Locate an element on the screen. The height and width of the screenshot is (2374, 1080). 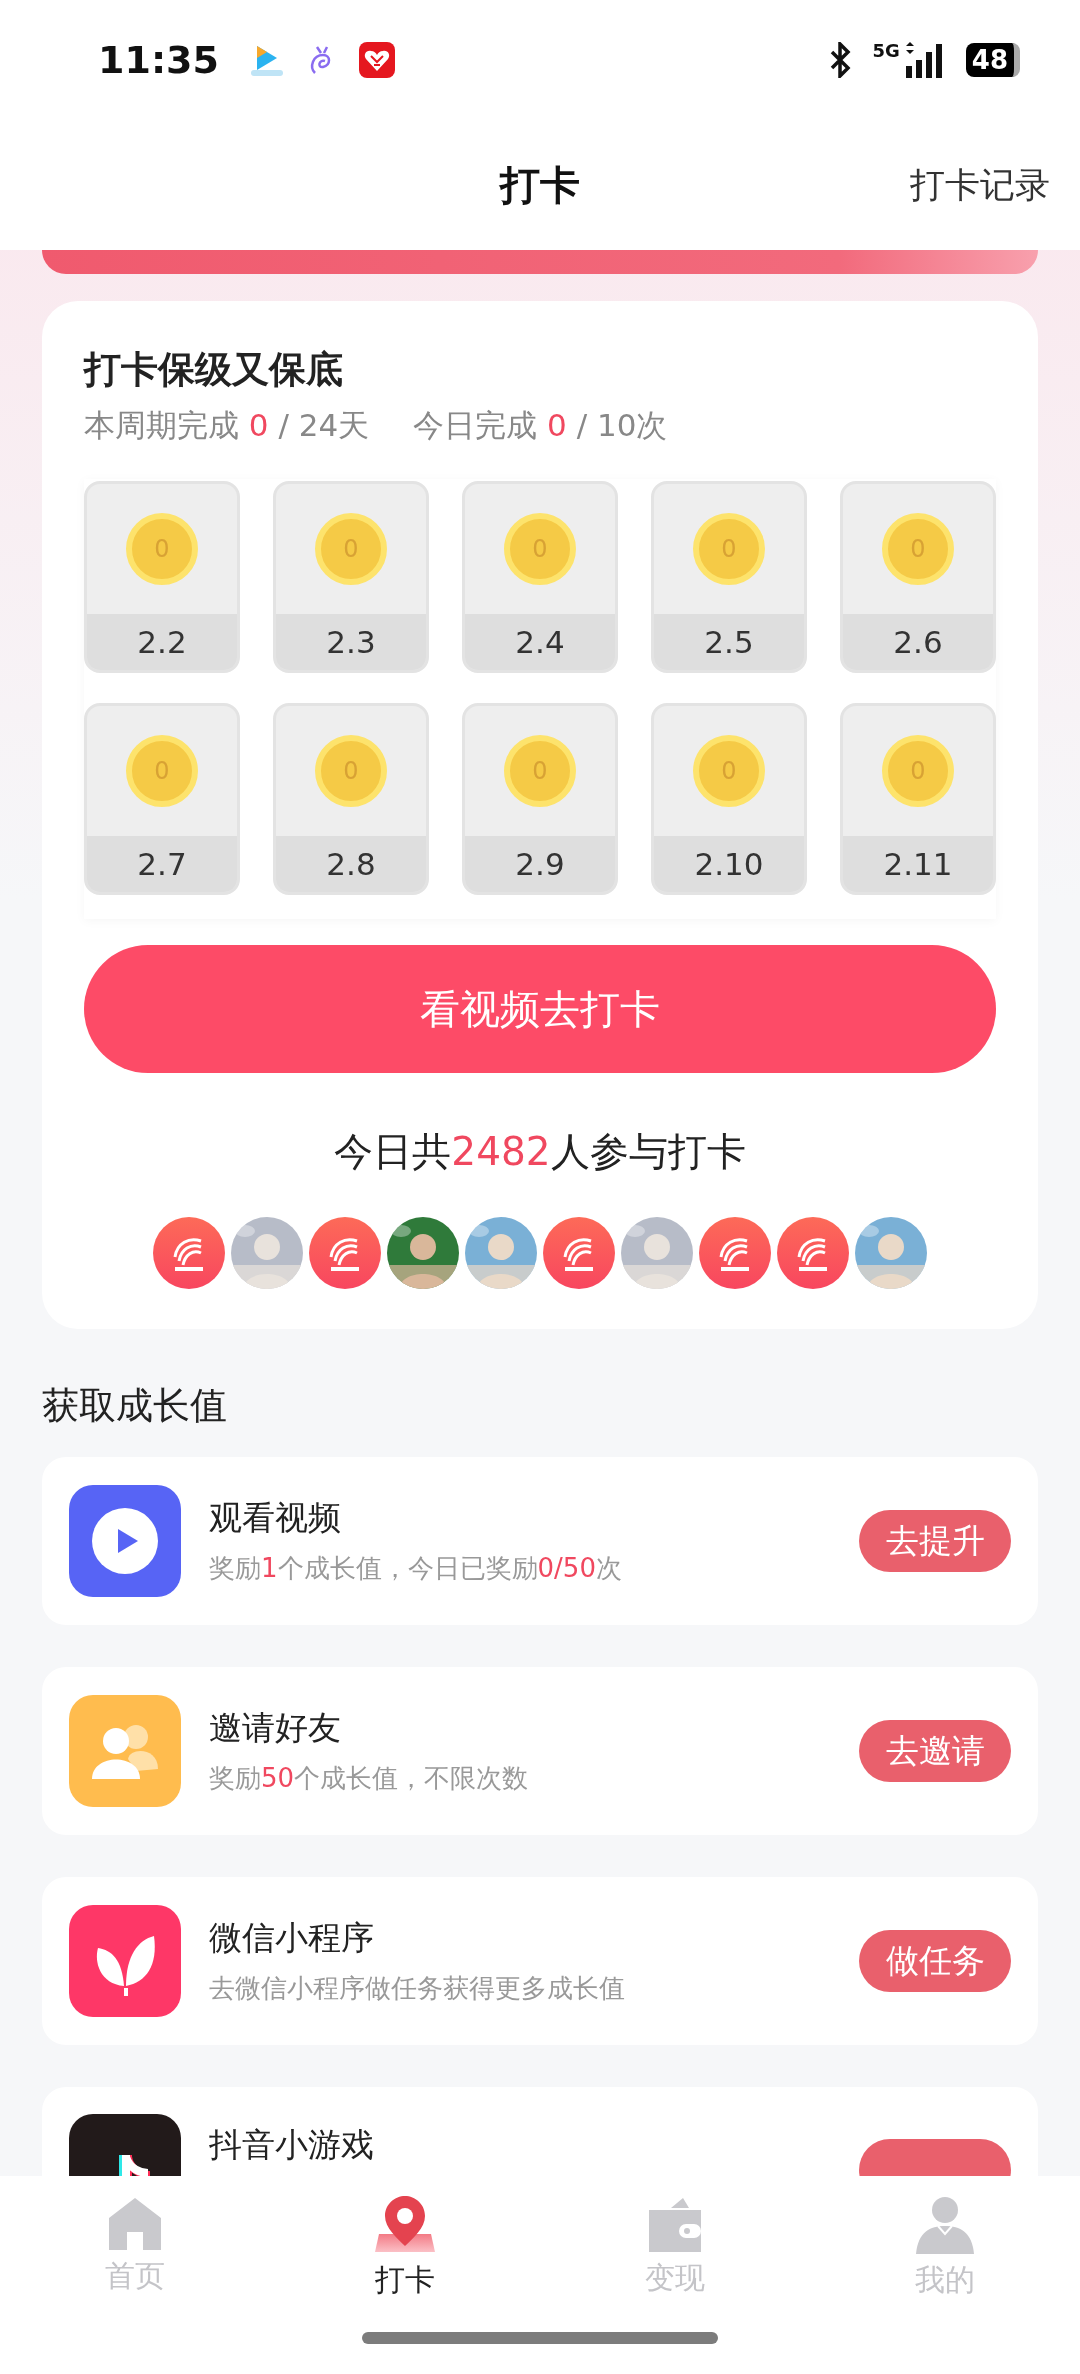
day-date: 2.9 is located at coordinates (540, 864).